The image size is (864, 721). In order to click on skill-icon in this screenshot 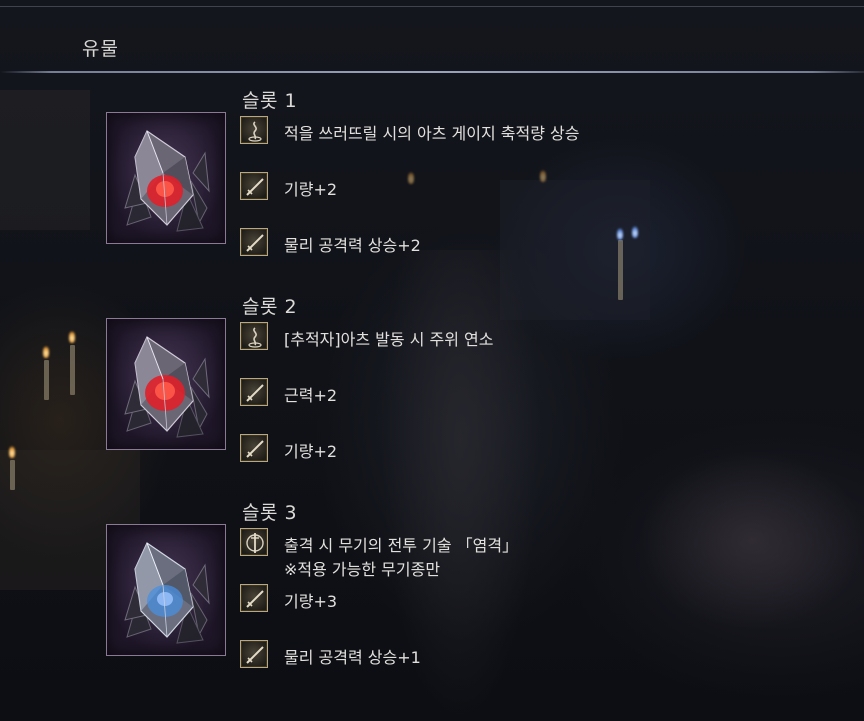, I will do `click(254, 542)`.